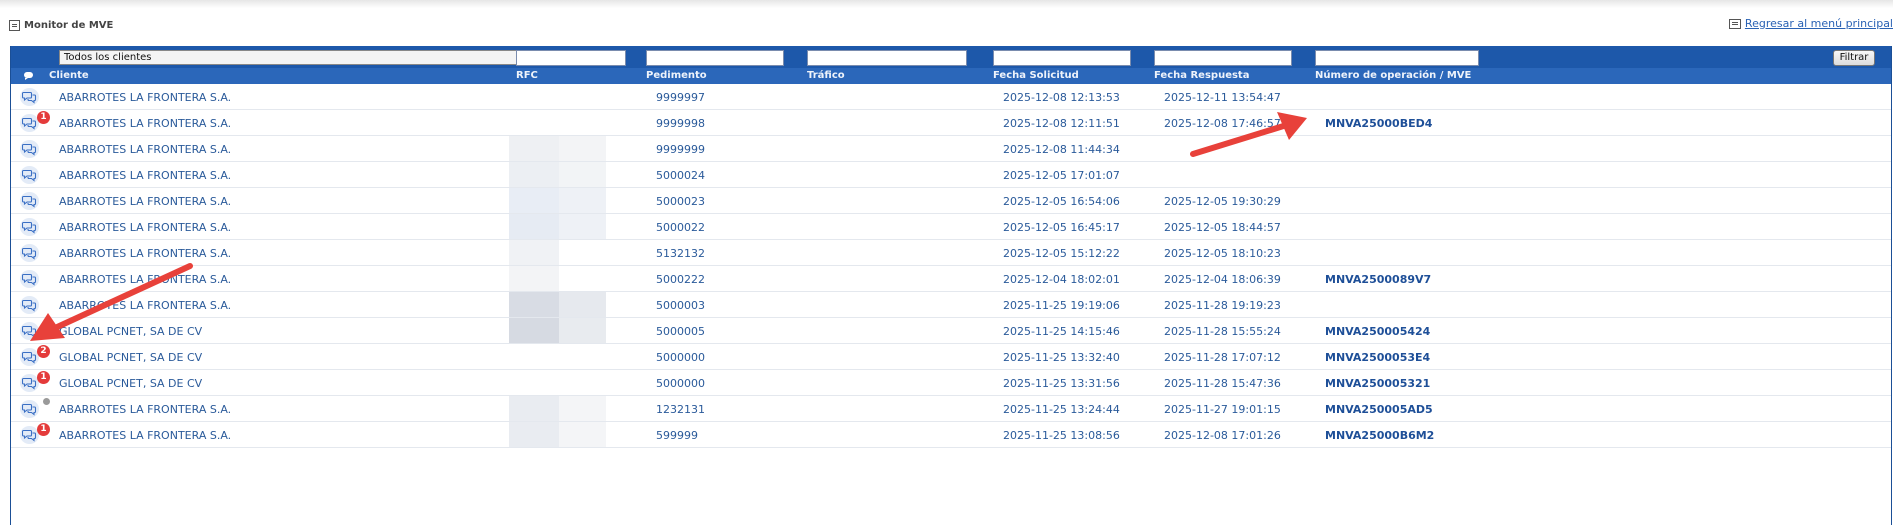 This screenshot has height=525, width=1893. Describe the element at coordinates (680, 175) in the screenshot. I see `pedimento-cell: 5000024` at that location.